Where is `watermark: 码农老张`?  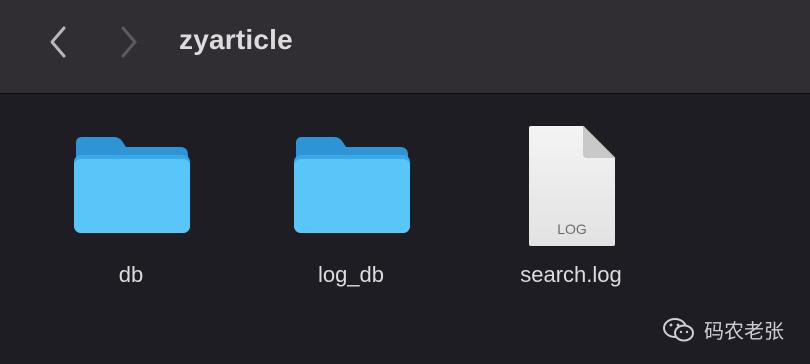 watermark: 码农老张 is located at coordinates (723, 329).